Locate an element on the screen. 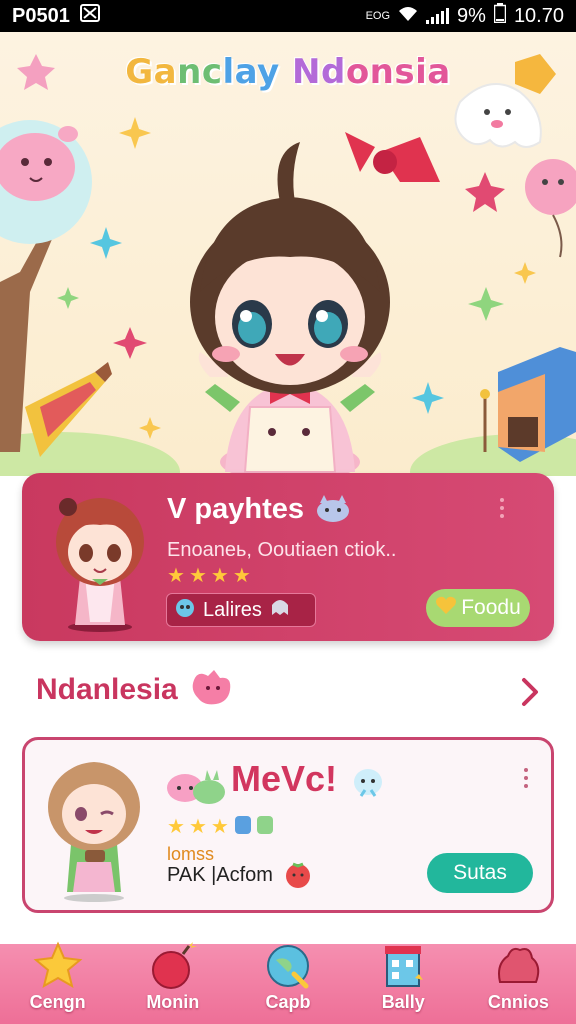 This screenshot has width=576, height=1024. nav-label: Bally is located at coordinates (403, 1002).